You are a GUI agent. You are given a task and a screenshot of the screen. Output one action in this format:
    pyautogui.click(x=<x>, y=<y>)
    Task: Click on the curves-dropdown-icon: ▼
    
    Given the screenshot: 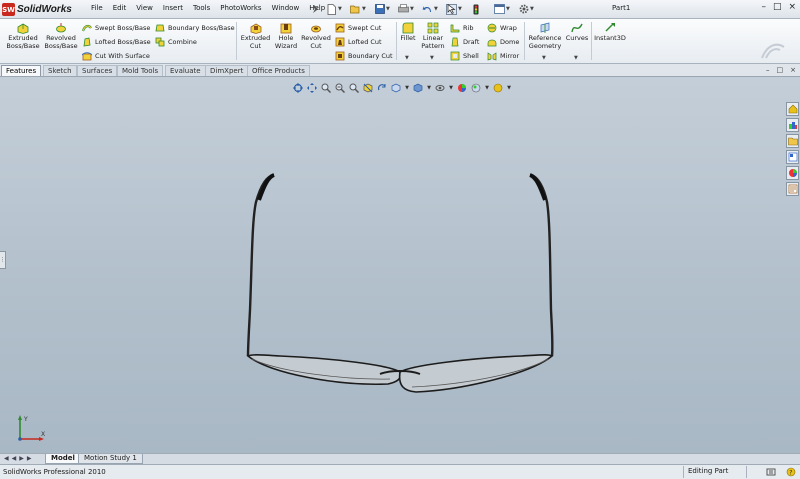 What is the action you would take?
    pyautogui.click(x=576, y=58)
    